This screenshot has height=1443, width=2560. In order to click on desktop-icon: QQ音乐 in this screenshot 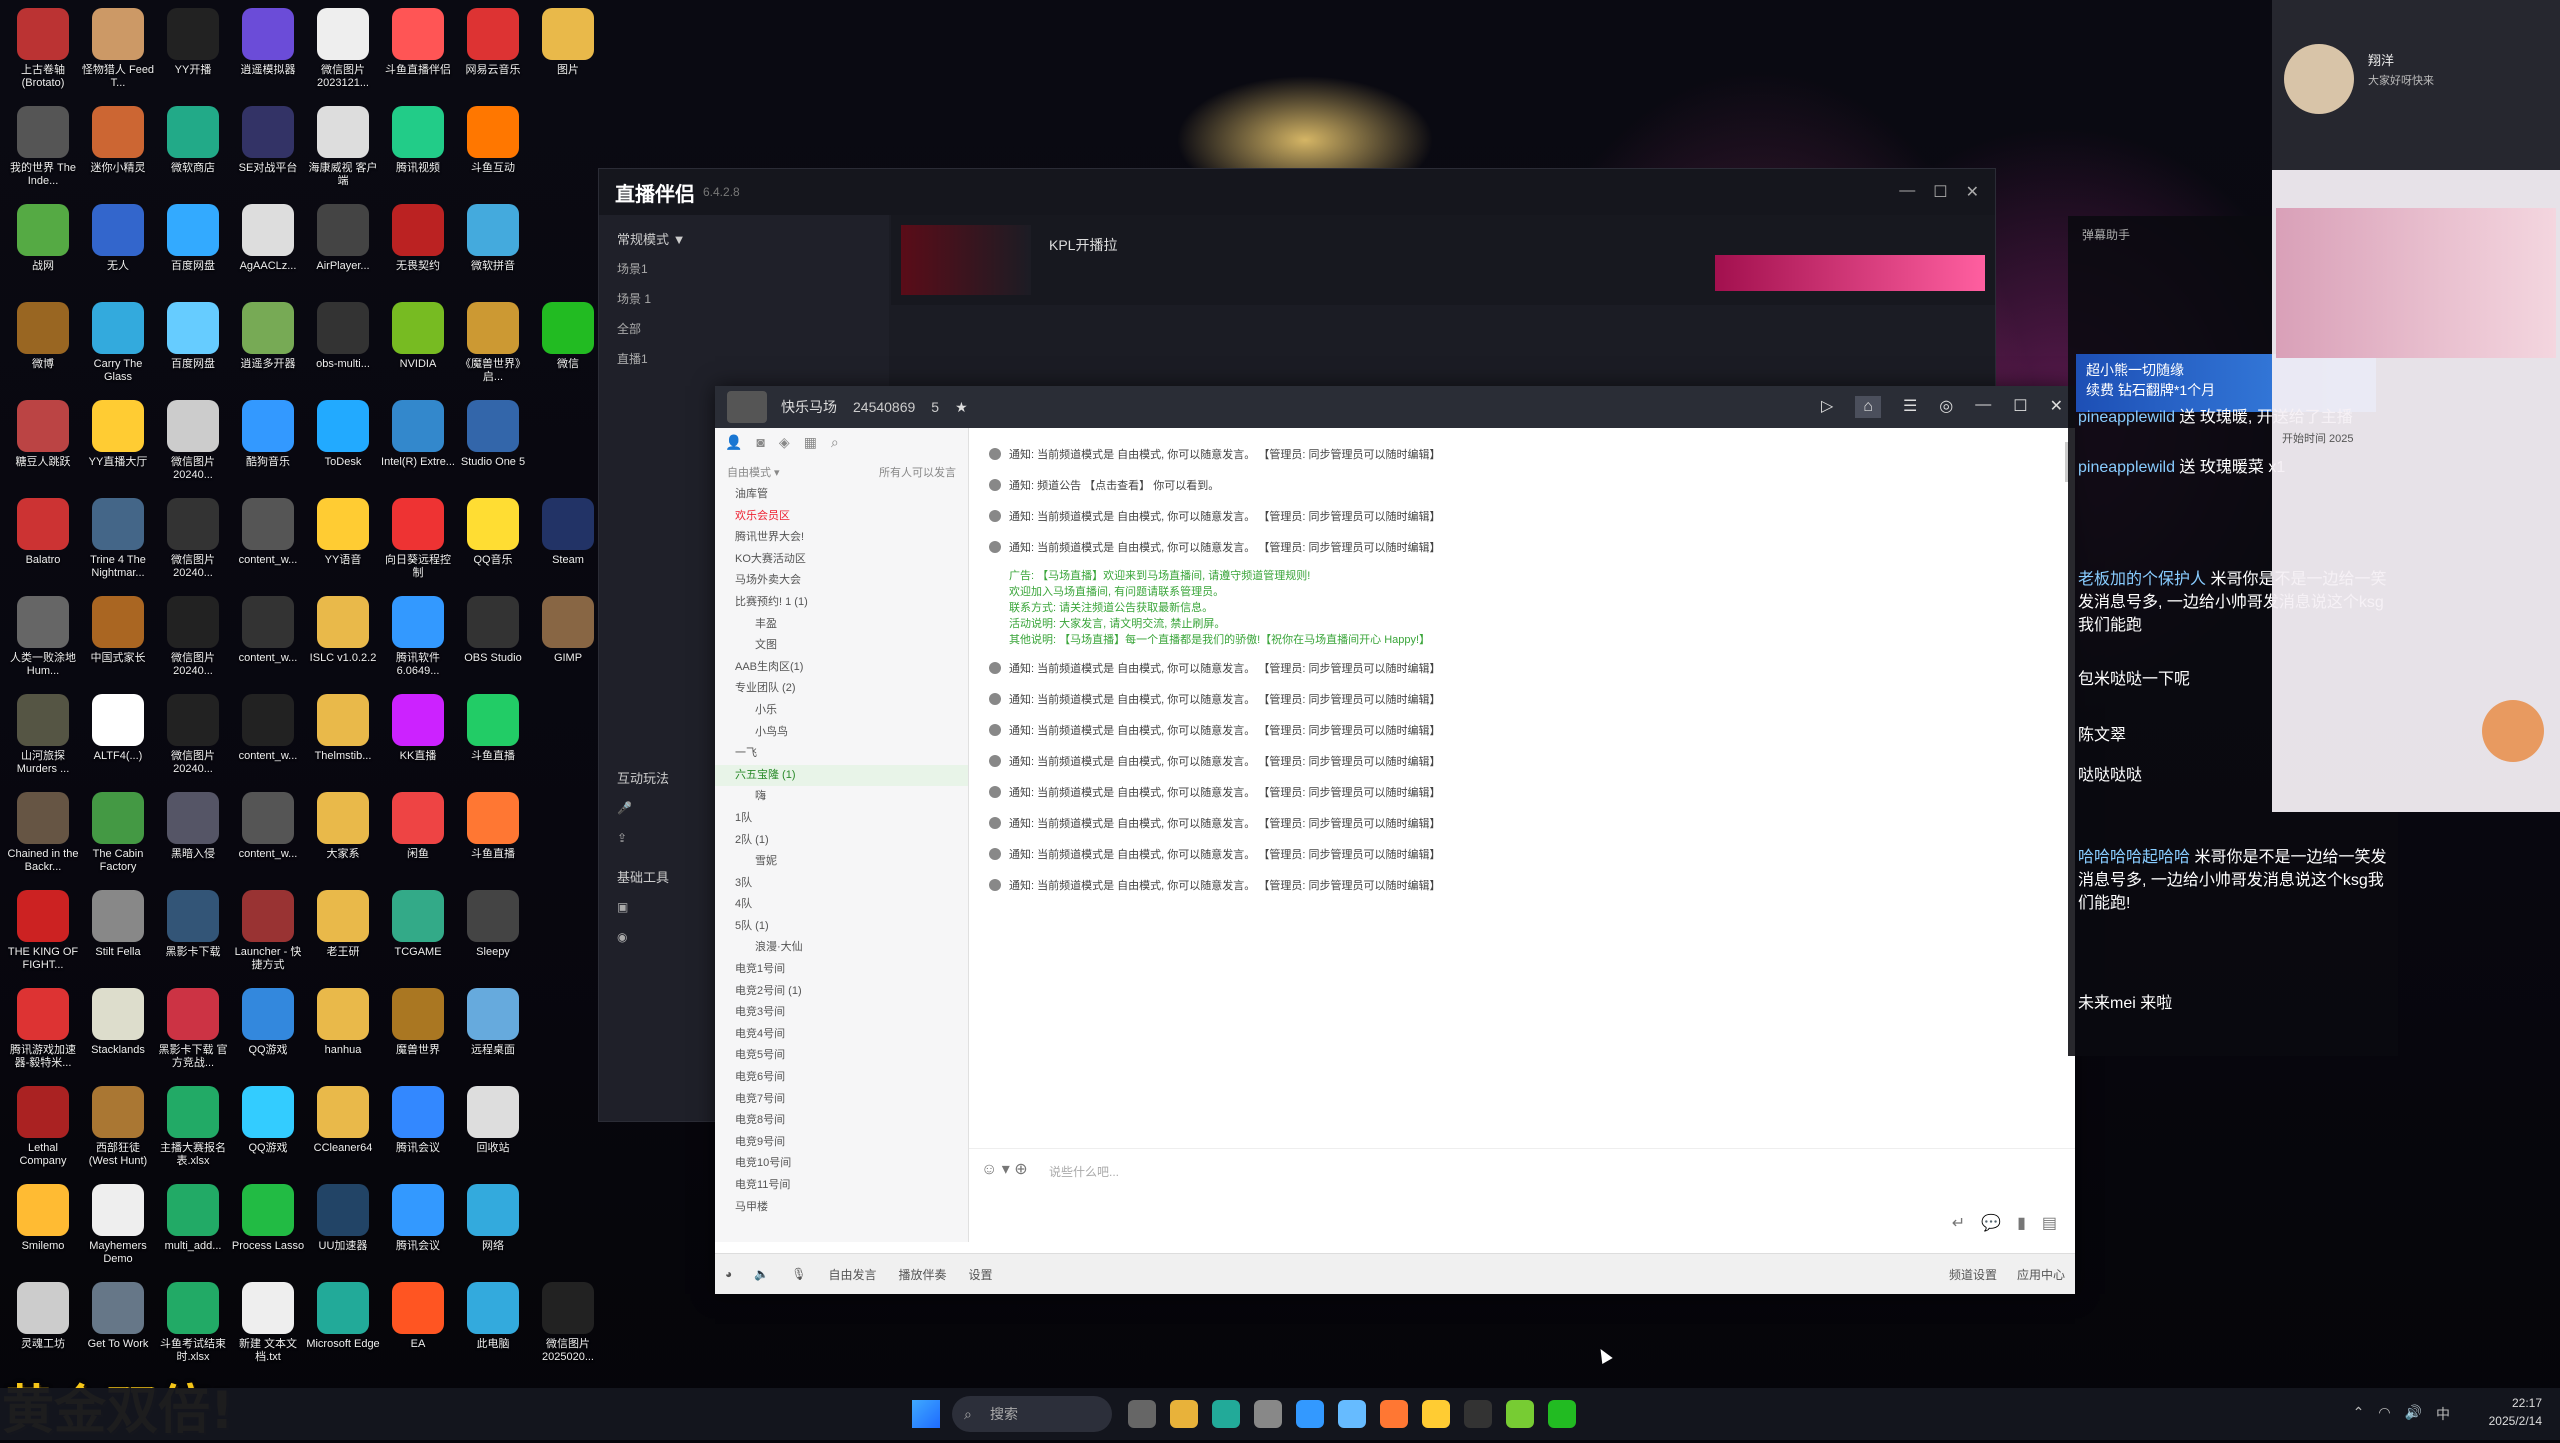, I will do `click(493, 542)`.